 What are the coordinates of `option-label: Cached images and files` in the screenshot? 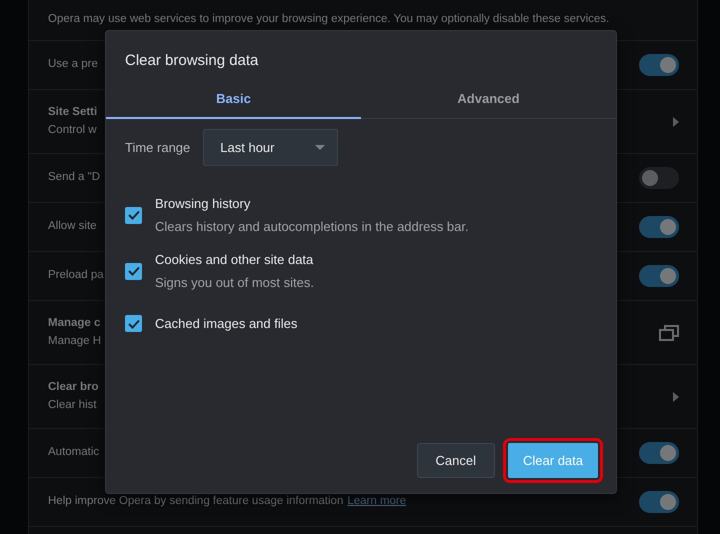 It's located at (226, 324).